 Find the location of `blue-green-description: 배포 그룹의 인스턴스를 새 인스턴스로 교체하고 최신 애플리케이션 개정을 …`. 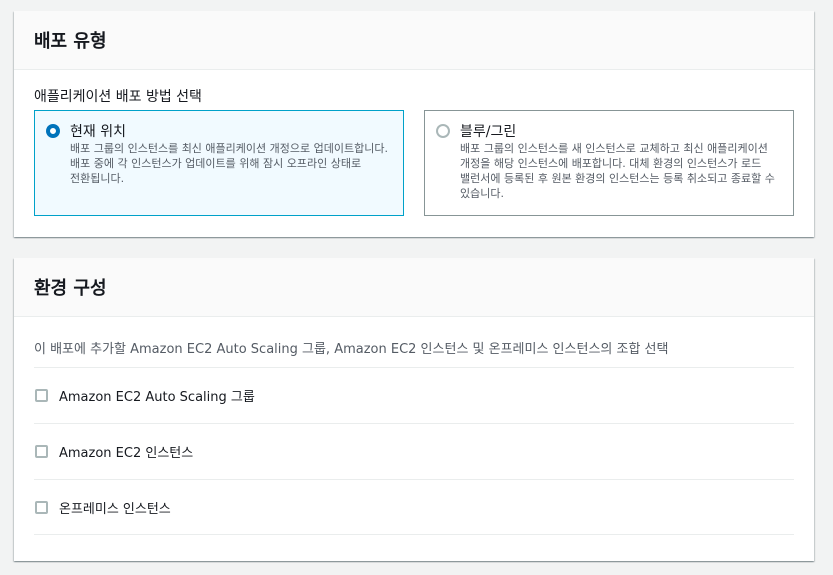

blue-green-description: 배포 그룹의 인스턴스를 새 인스턴스로 교체하고 최신 애플리케이션 개정을 … is located at coordinates (617, 171).